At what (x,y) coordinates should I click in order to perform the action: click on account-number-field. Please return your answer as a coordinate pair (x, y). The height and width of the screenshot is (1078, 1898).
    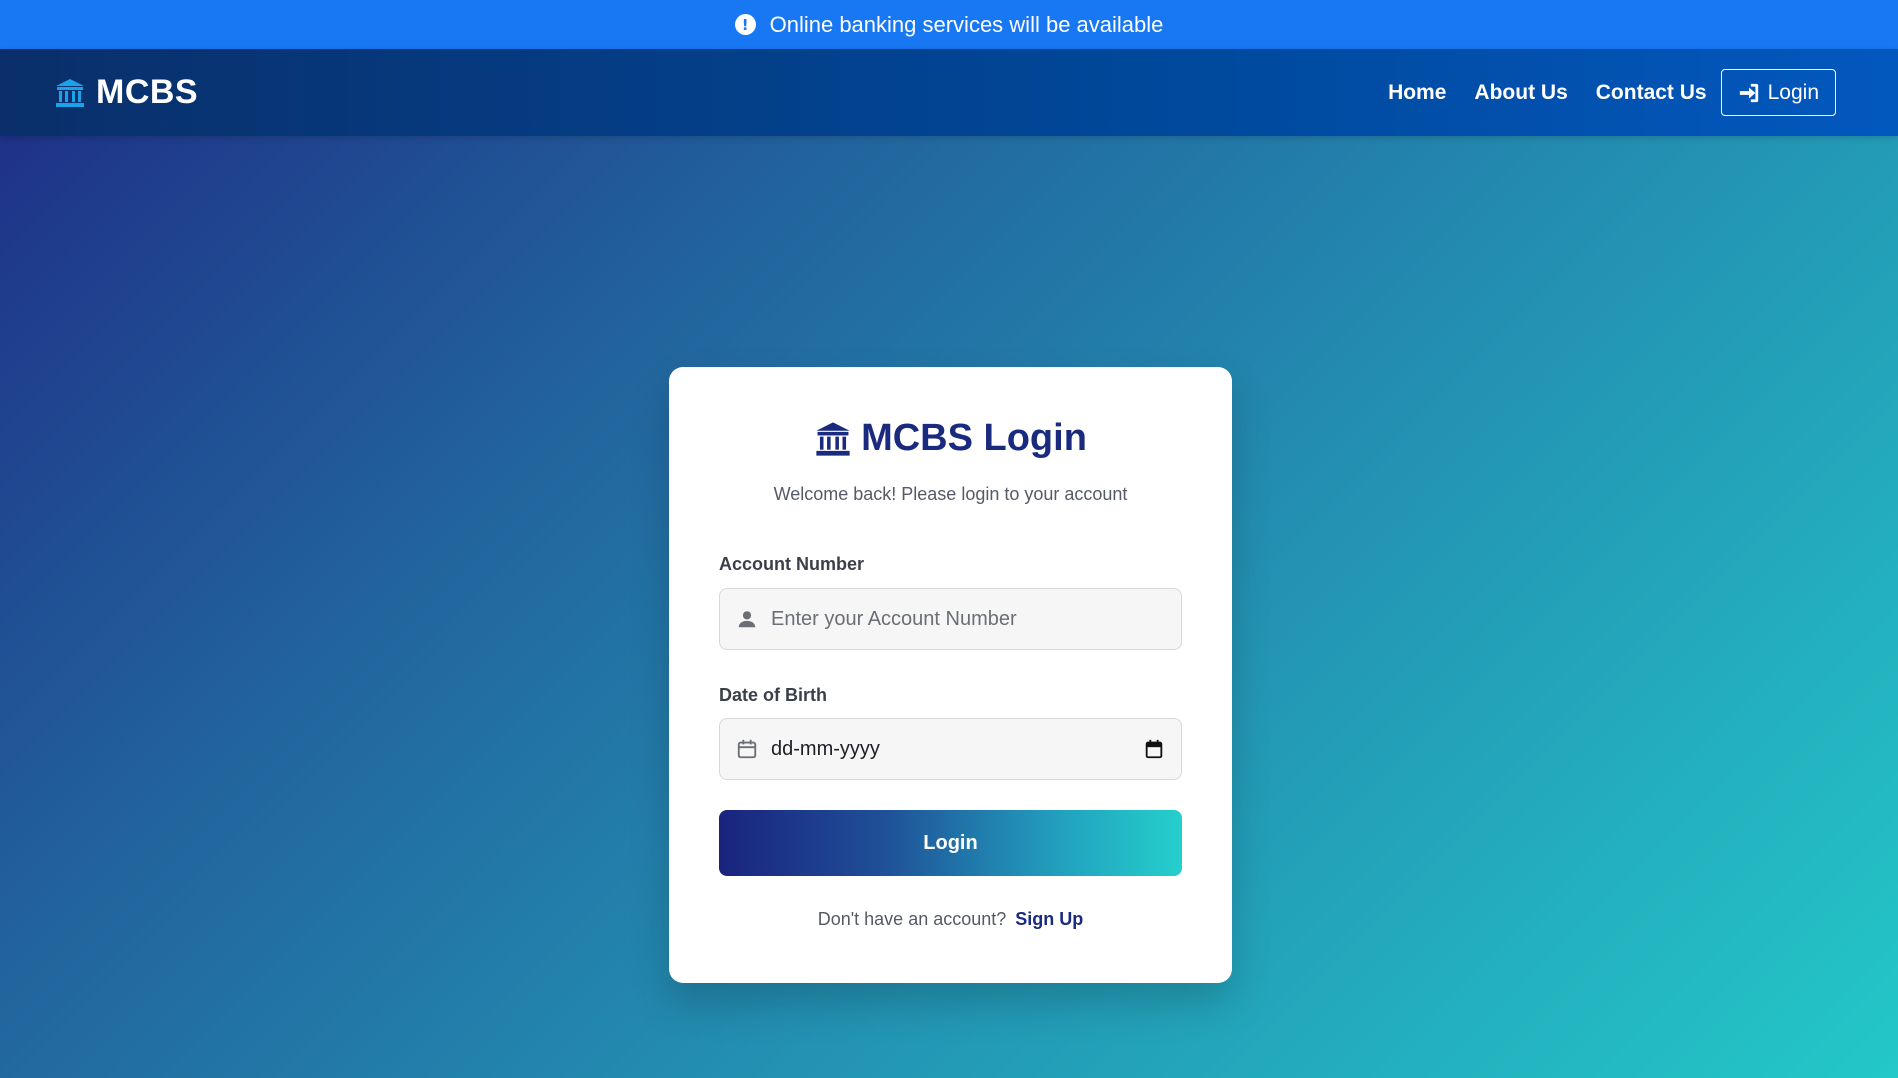
    Looking at the image, I should click on (950, 619).